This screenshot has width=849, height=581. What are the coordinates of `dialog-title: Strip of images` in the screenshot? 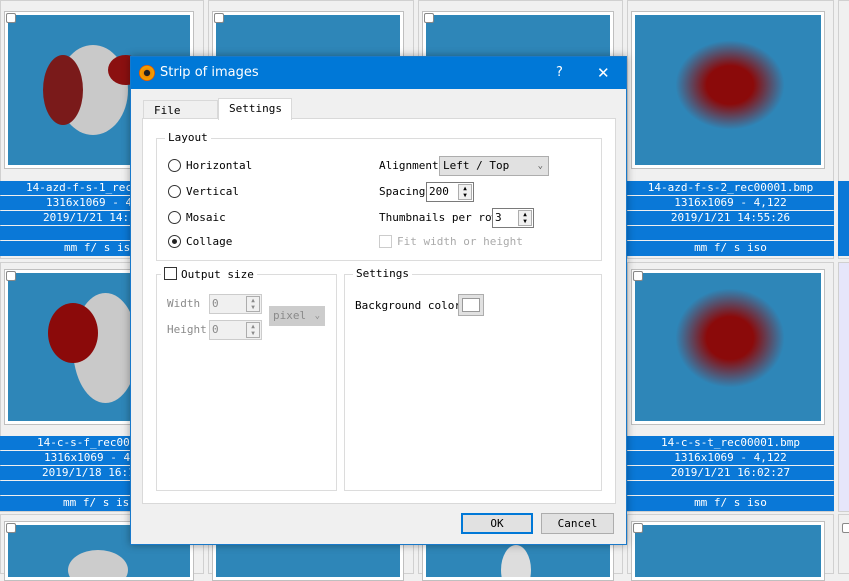 It's located at (209, 72).